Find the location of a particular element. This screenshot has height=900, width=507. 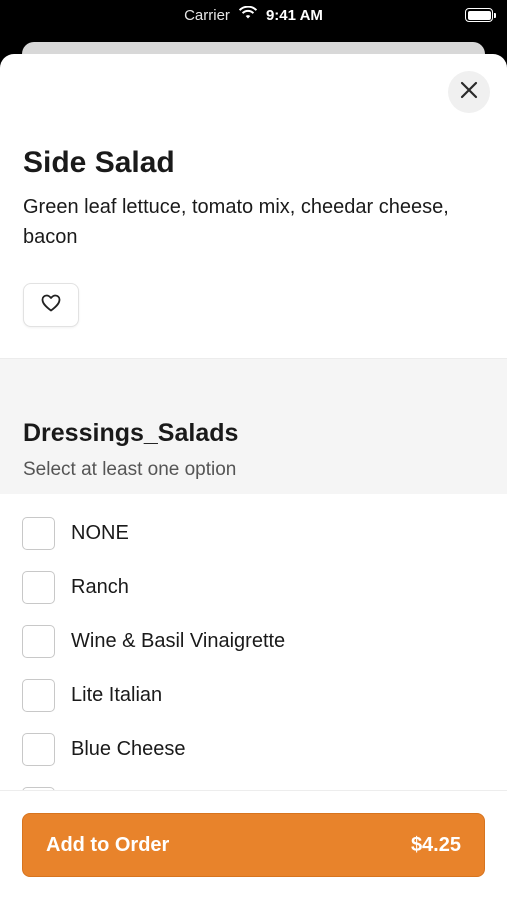

option-label: NONE is located at coordinates (100, 532).